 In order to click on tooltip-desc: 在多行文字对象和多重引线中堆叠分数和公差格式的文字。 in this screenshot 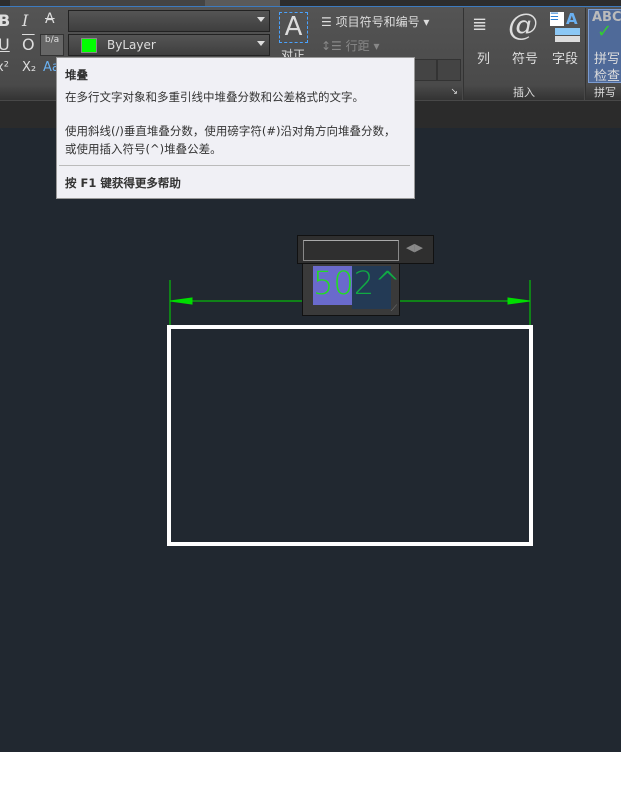, I will do `click(214, 97)`.